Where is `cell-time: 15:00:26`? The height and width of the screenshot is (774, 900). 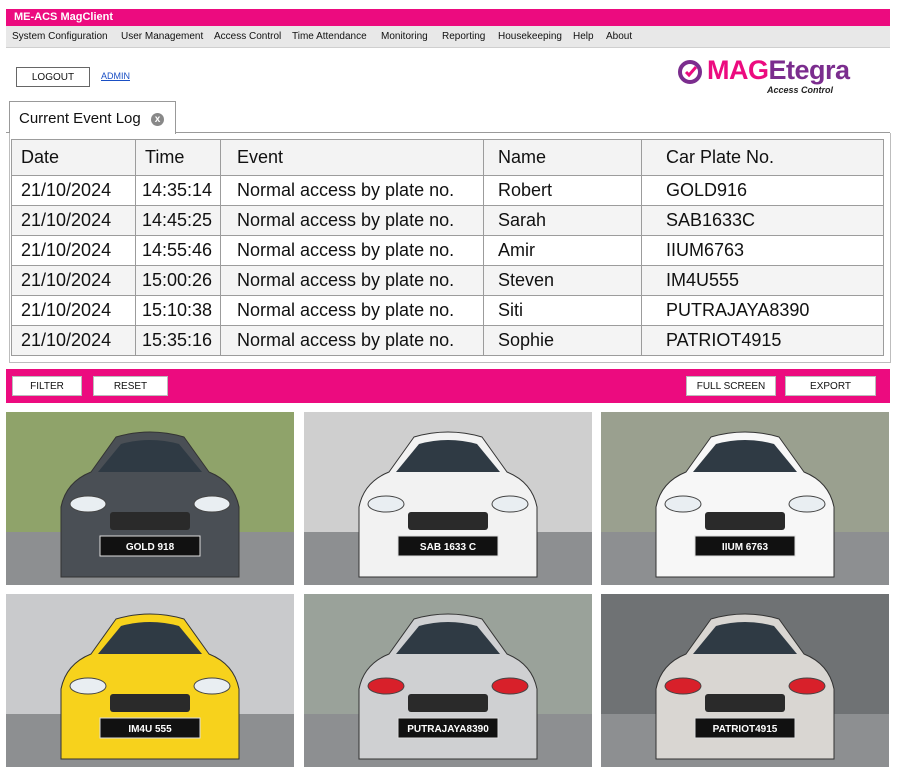 cell-time: 15:00:26 is located at coordinates (178, 280).